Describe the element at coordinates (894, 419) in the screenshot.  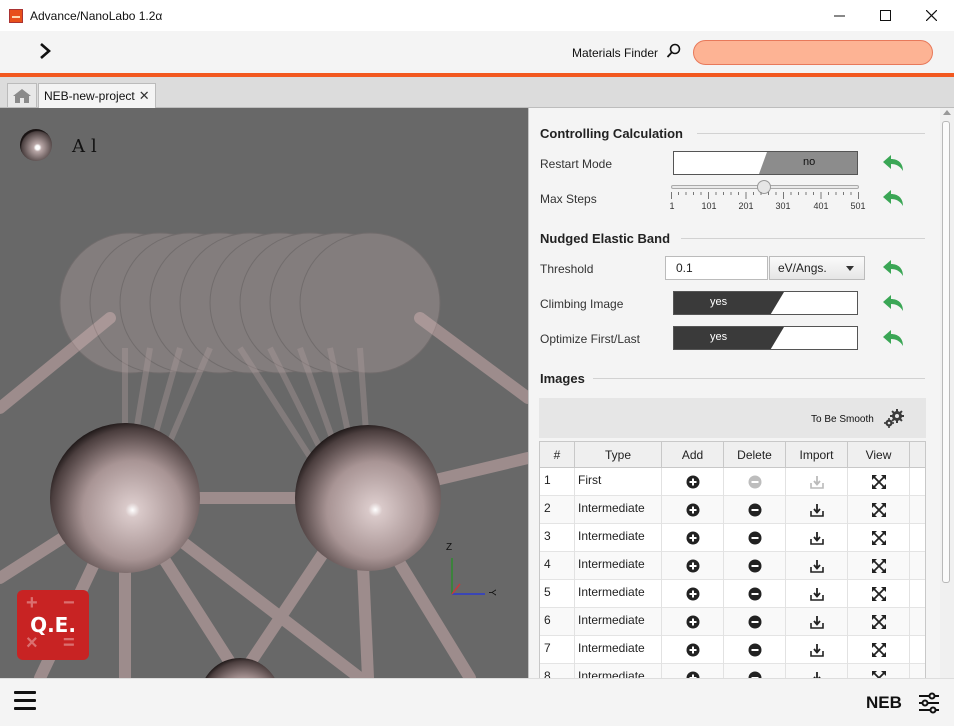
I see `gears-icon` at that location.